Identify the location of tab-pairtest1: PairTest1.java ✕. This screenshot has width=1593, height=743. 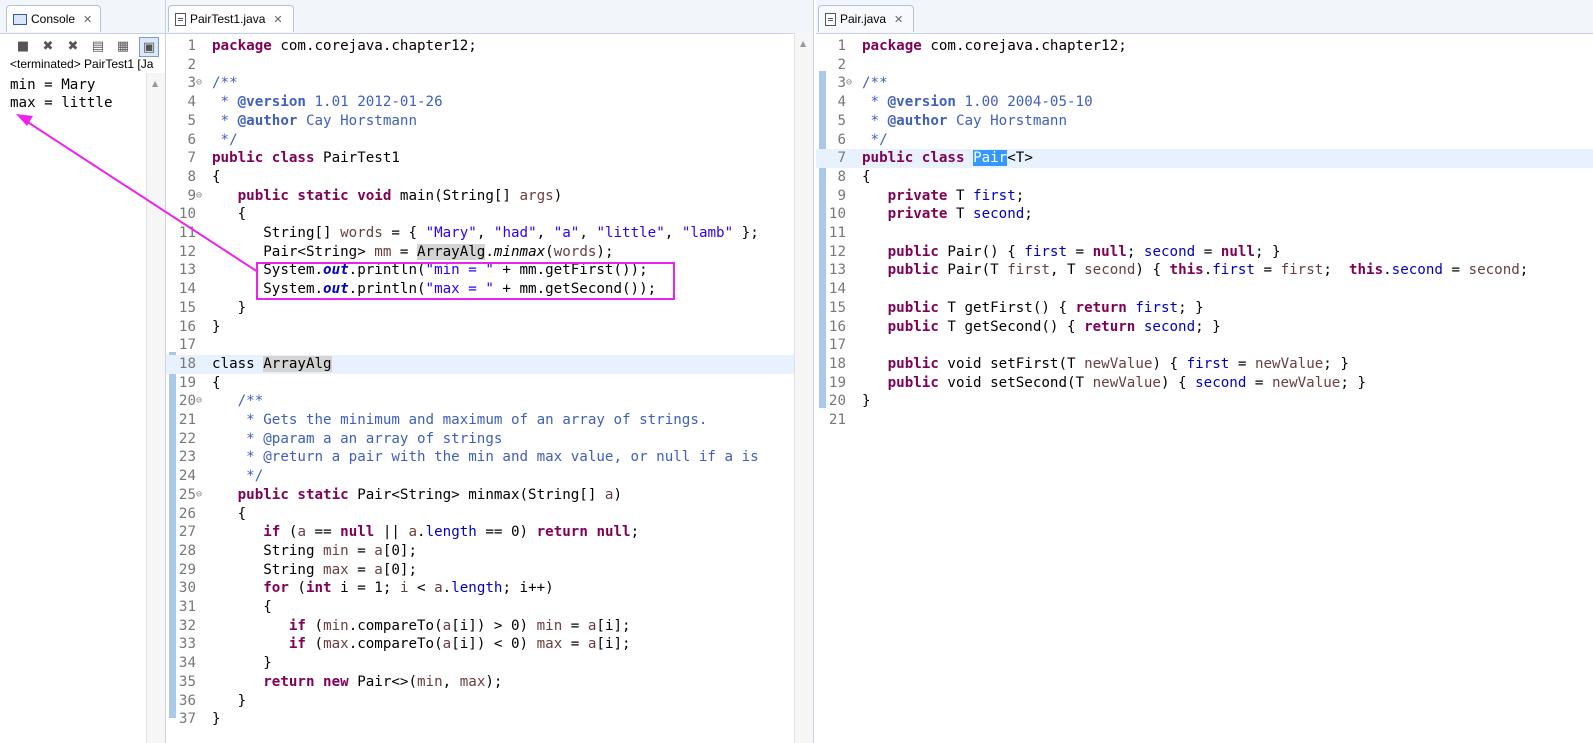
(231, 18).